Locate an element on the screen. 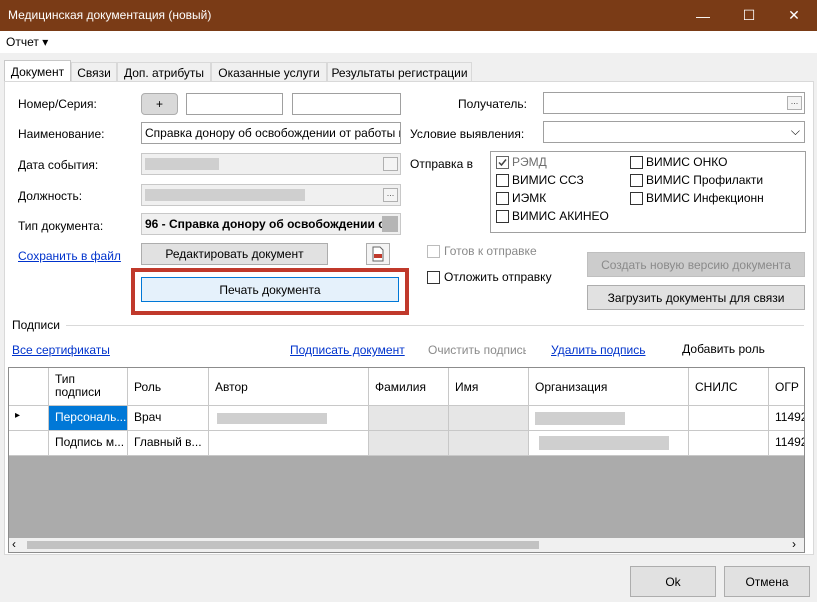 The width and height of the screenshot is (817, 602). calendar-icon is located at coordinates (390, 164).